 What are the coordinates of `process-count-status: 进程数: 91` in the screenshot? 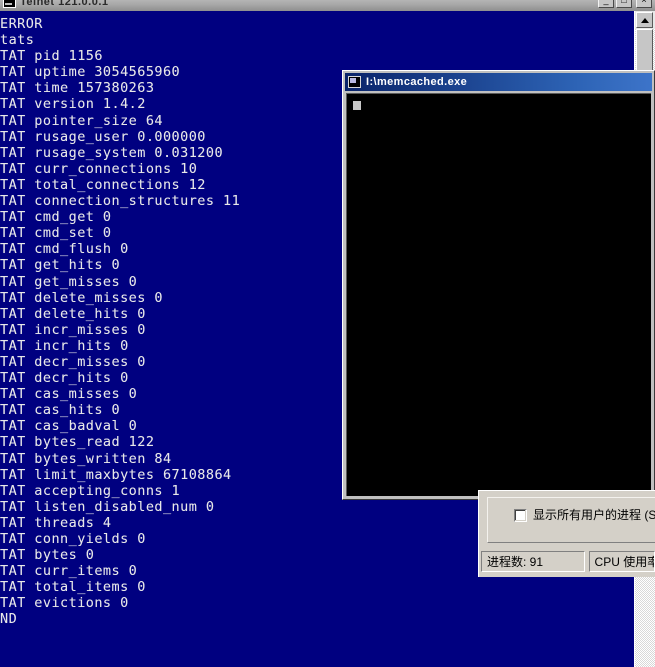 It's located at (533, 561).